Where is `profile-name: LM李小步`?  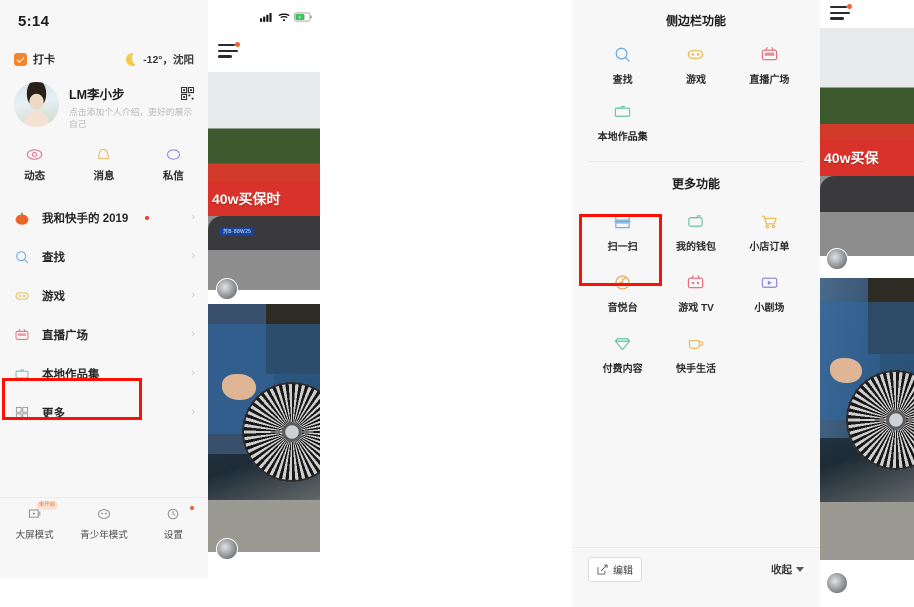 profile-name: LM李小步 is located at coordinates (97, 95).